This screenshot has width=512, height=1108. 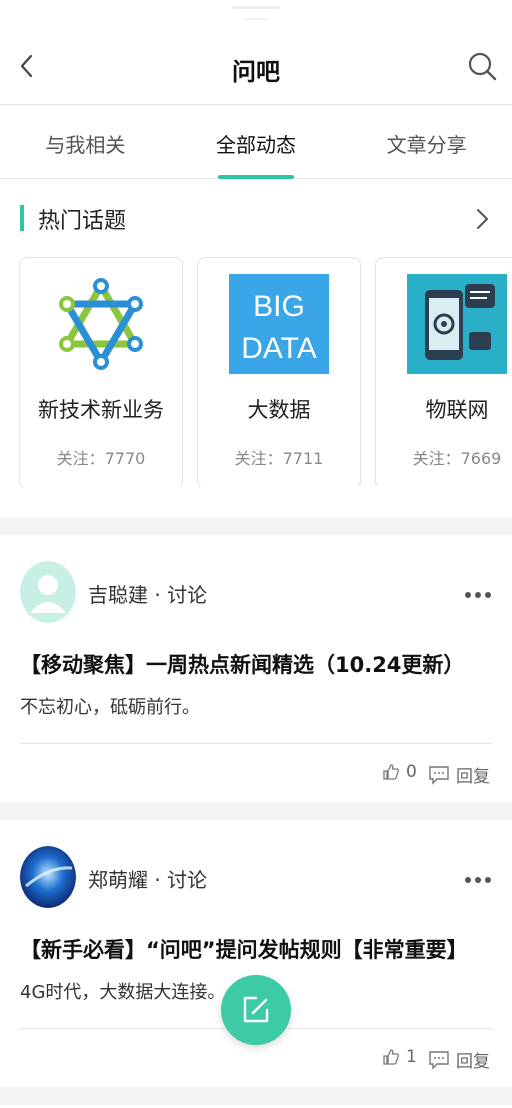 I want to click on status-area, so click(x=256, y=15).